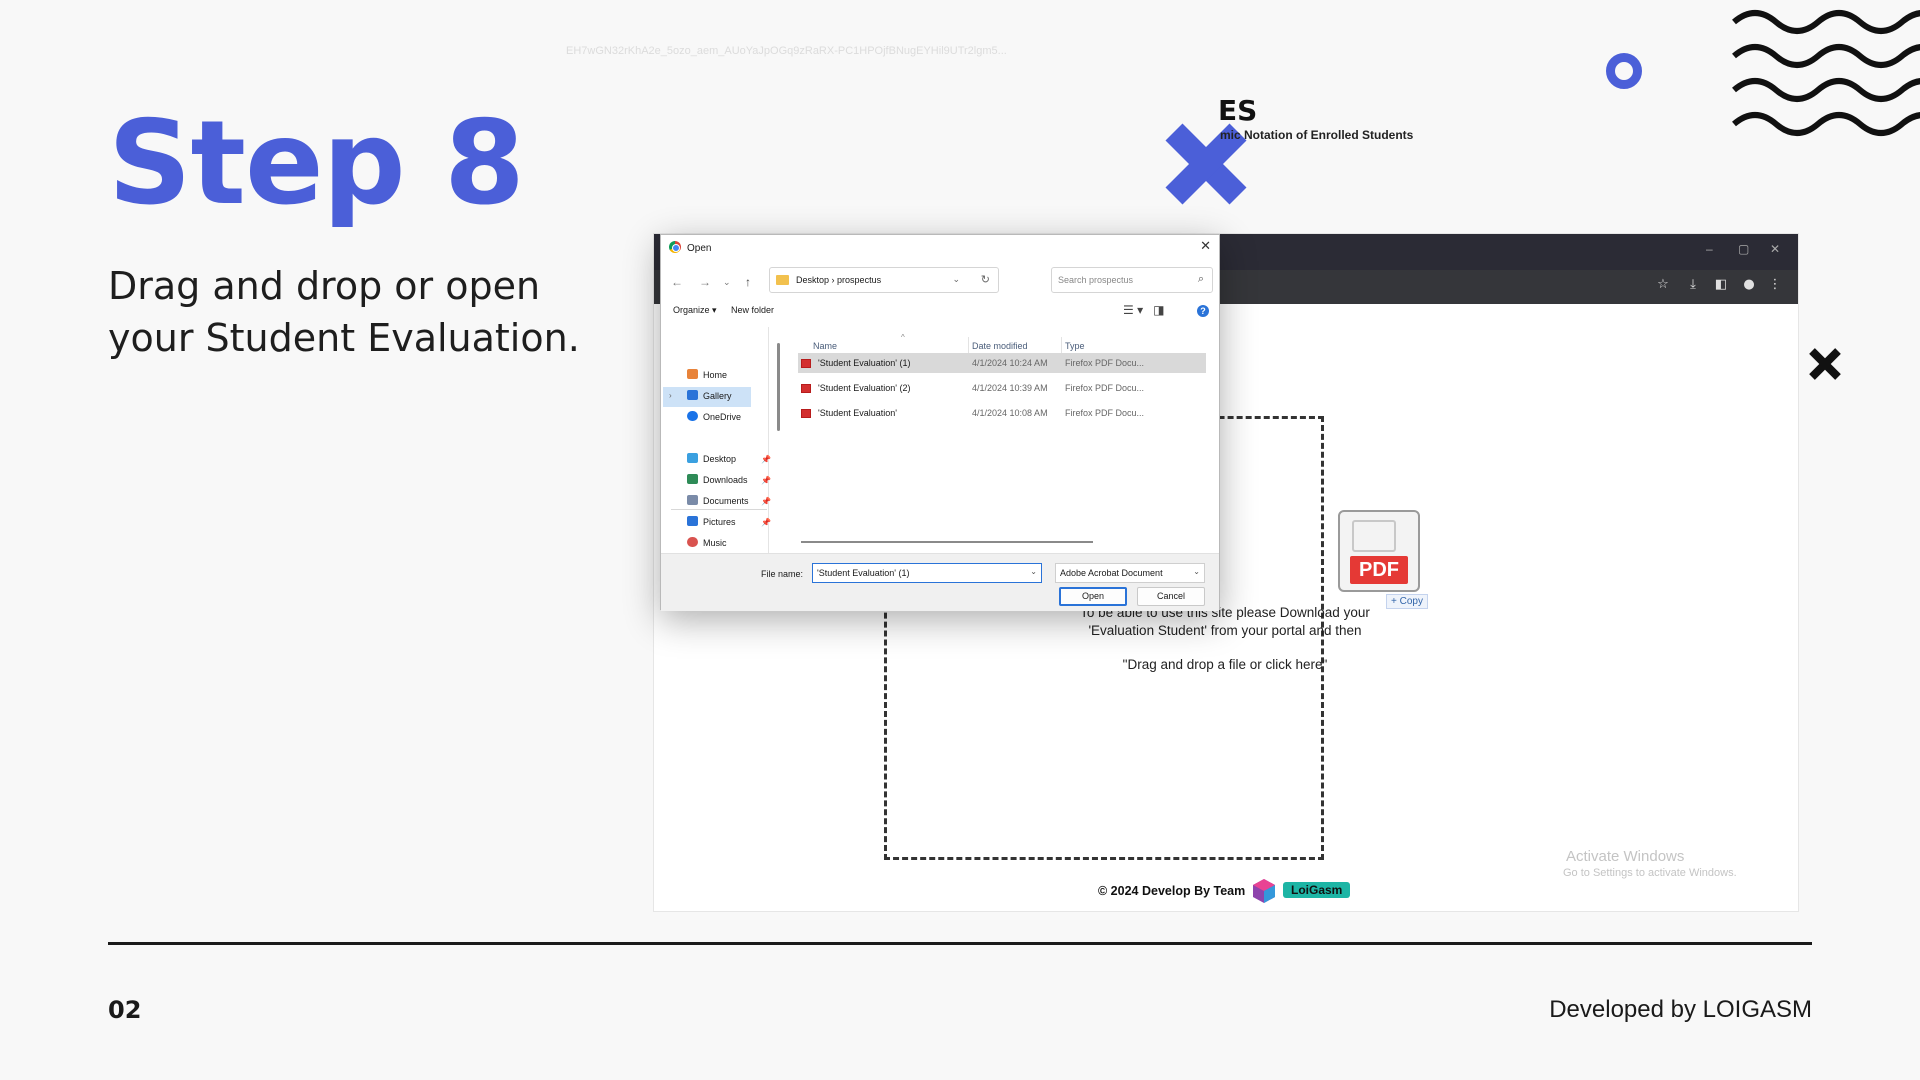  What do you see at coordinates (1743, 249) in the screenshot?
I see `maximize-icon: ▢` at bounding box center [1743, 249].